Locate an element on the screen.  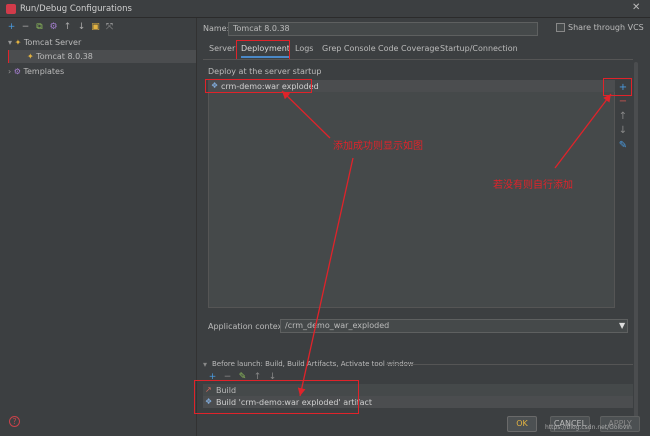
arrow-to-before-launch is located at coordinates (325, 277).